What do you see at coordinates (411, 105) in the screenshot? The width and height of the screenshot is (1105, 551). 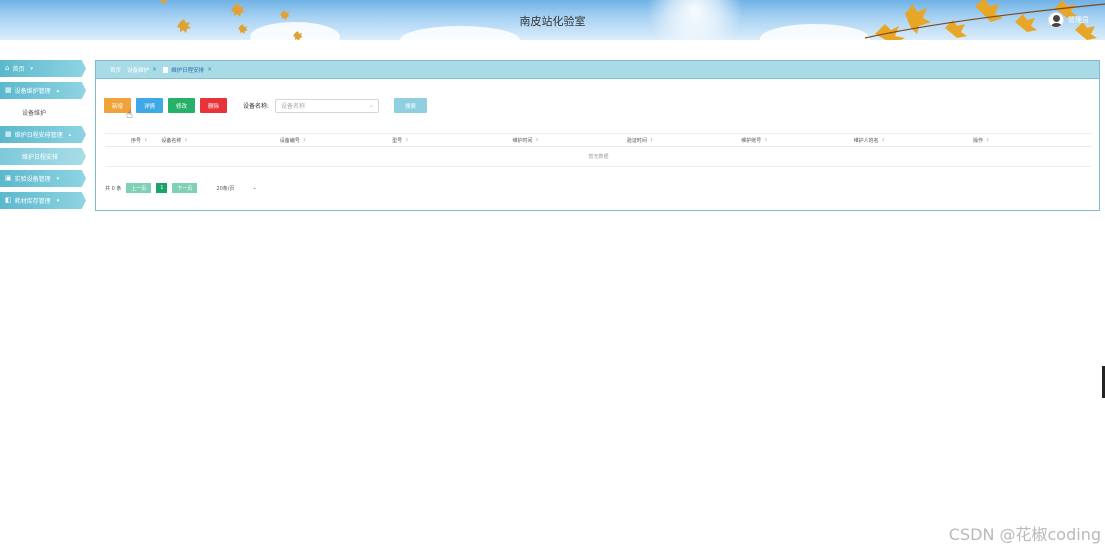 I see `search-button: 搜索` at bounding box center [411, 105].